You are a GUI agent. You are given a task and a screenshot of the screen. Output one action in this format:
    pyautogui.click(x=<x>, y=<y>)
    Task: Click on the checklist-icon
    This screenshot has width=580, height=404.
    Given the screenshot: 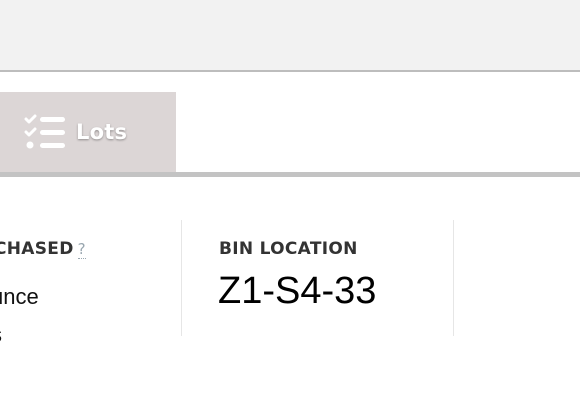 What is the action you would take?
    pyautogui.click(x=44, y=131)
    